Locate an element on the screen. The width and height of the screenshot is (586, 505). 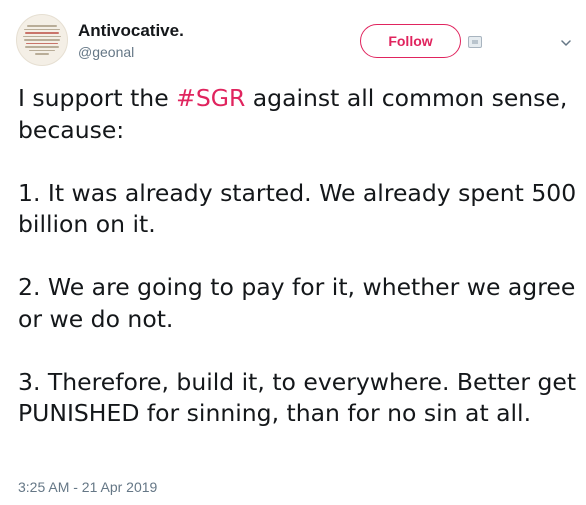
avatar is located at coordinates (42, 40).